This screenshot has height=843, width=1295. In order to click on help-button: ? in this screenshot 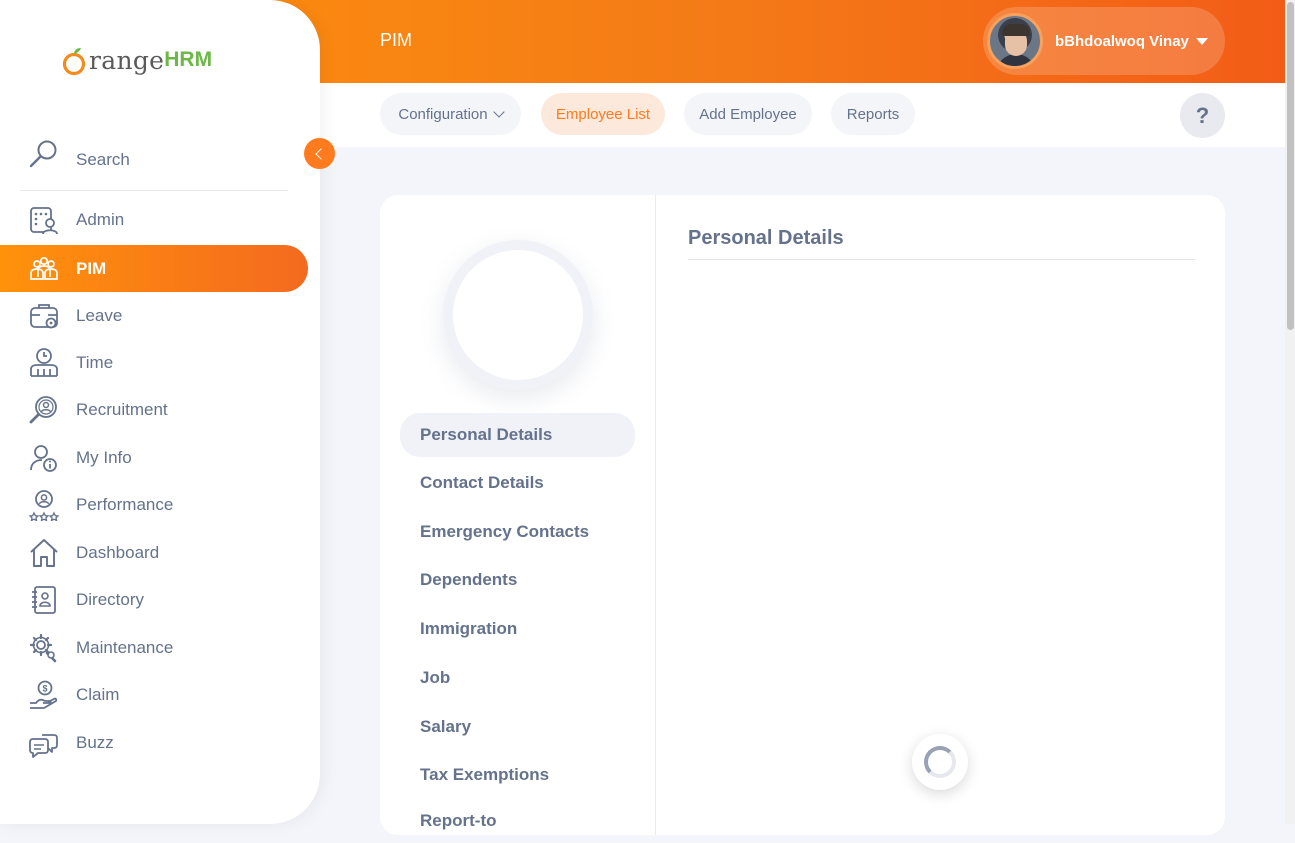, I will do `click(1202, 115)`.